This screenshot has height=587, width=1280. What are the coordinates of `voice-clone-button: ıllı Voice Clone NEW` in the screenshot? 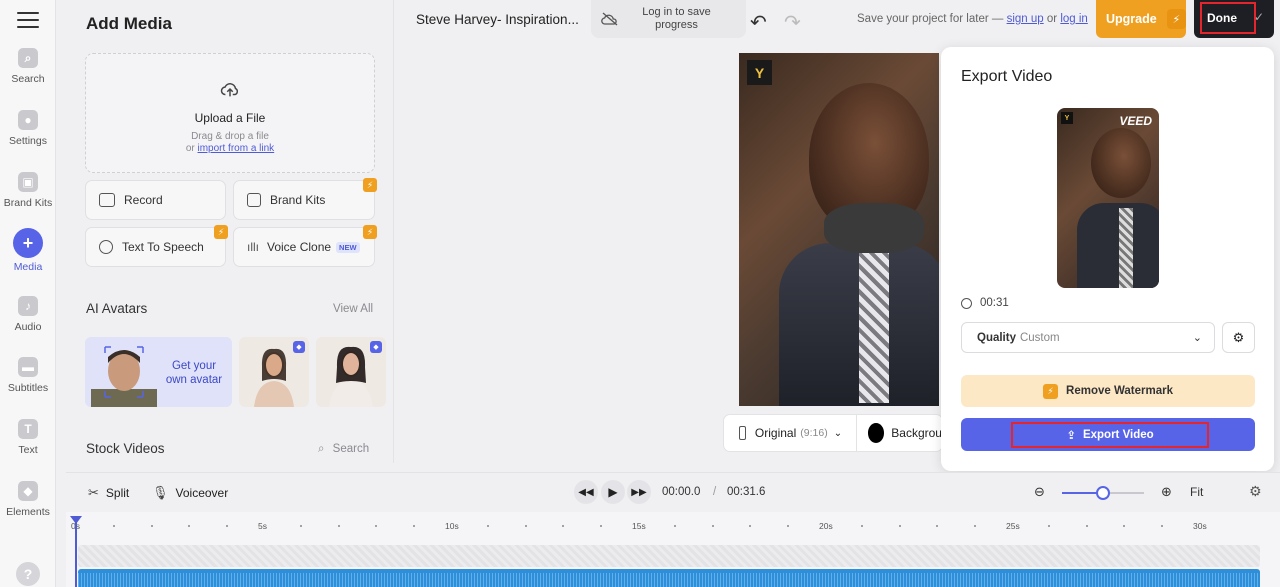 It's located at (304, 247).